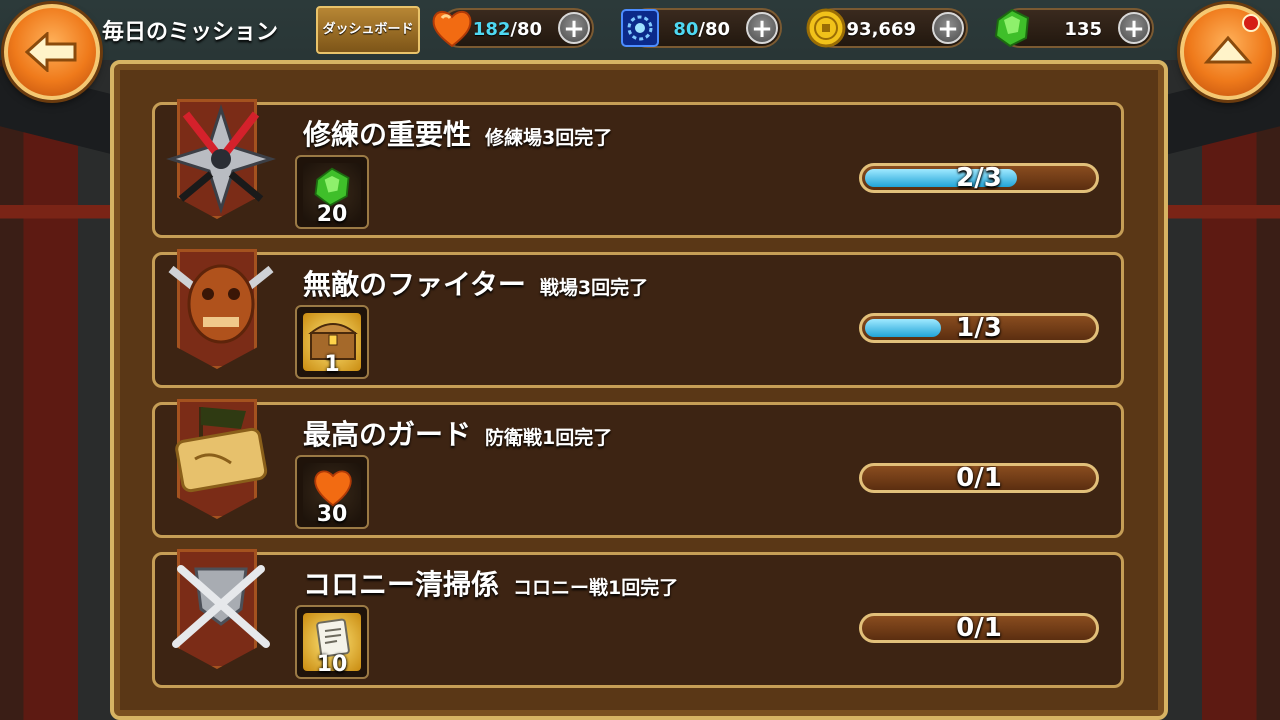 The height and width of the screenshot is (720, 1280). What do you see at coordinates (332, 664) in the screenshot?
I see `reward-count: 10` at bounding box center [332, 664].